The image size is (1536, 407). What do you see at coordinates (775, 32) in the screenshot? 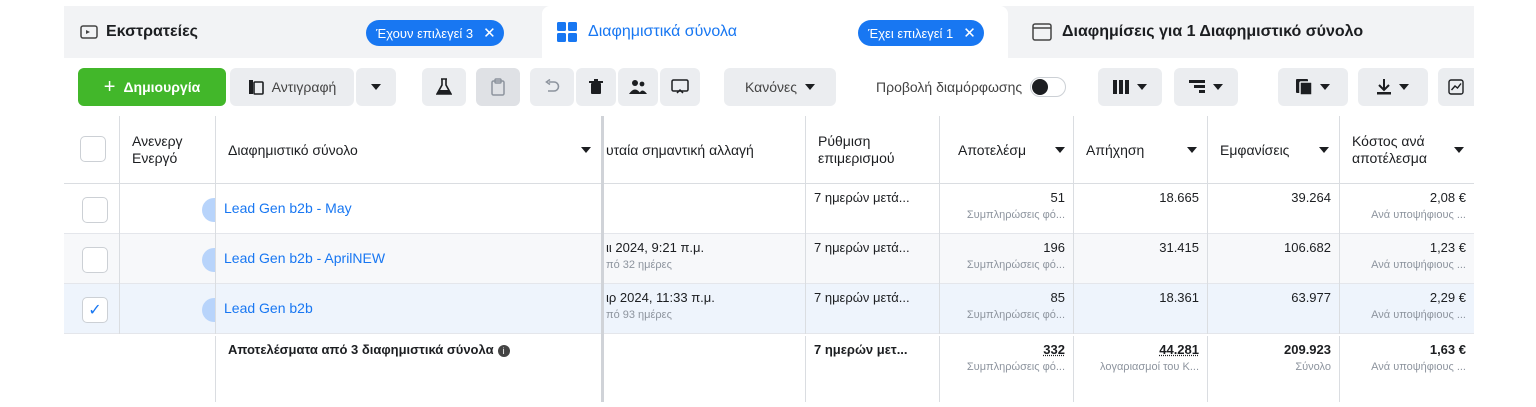
I see `tab-adsets: Διαφημιστικά σύνολα Έχει επιλεγεί 1 ✕` at bounding box center [775, 32].